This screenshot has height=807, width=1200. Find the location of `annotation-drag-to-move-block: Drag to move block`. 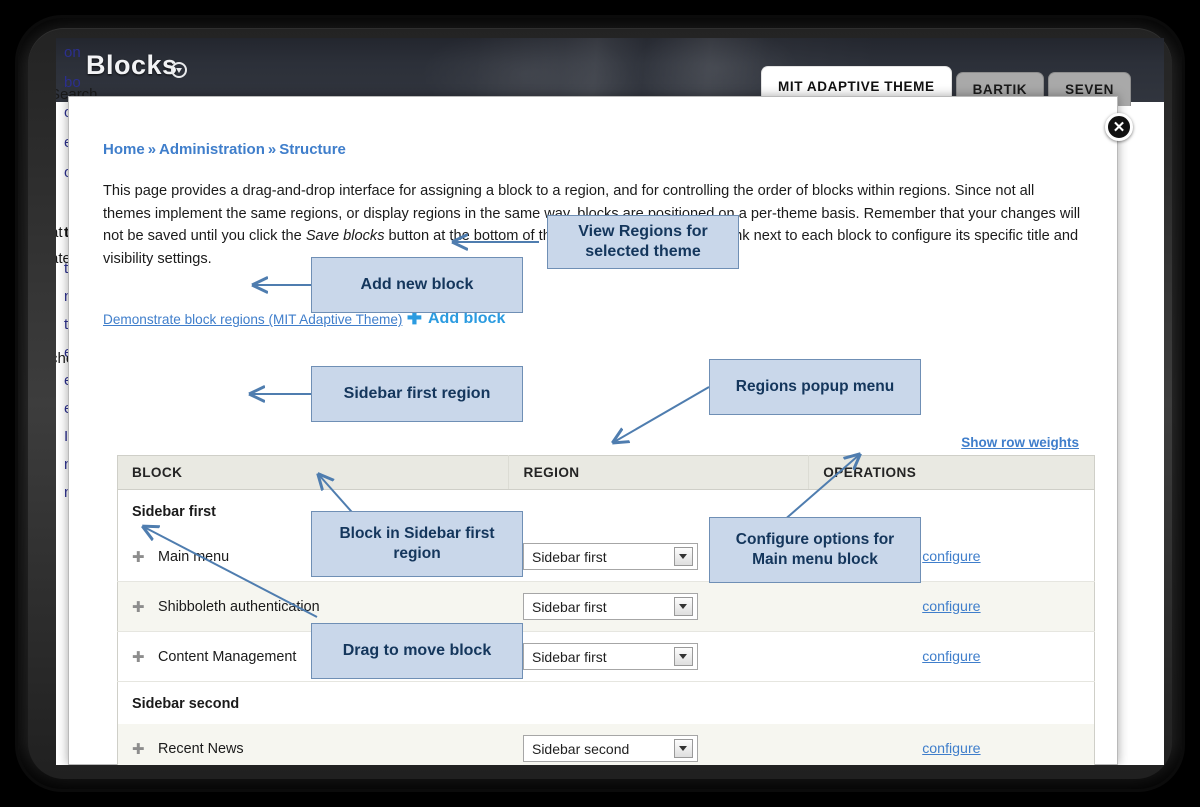

annotation-drag-to-move-block: Drag to move block is located at coordinates (417, 651).